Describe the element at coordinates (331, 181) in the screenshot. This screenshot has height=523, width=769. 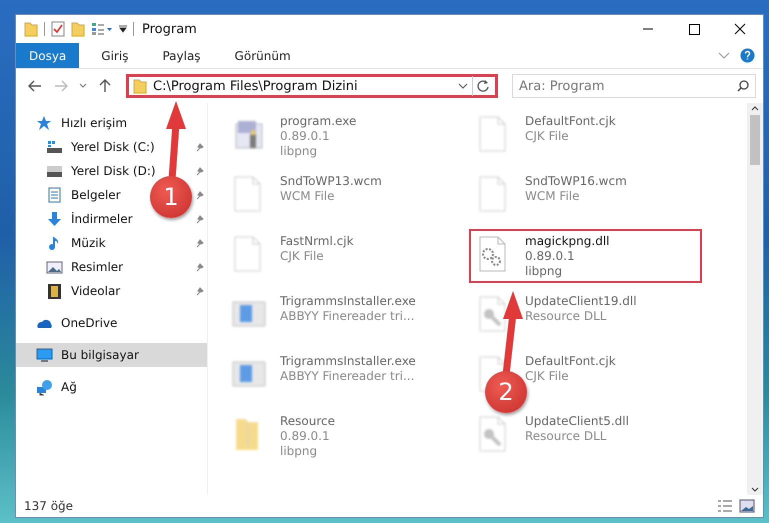
I see `file-name: SndToWP13.wcm` at that location.